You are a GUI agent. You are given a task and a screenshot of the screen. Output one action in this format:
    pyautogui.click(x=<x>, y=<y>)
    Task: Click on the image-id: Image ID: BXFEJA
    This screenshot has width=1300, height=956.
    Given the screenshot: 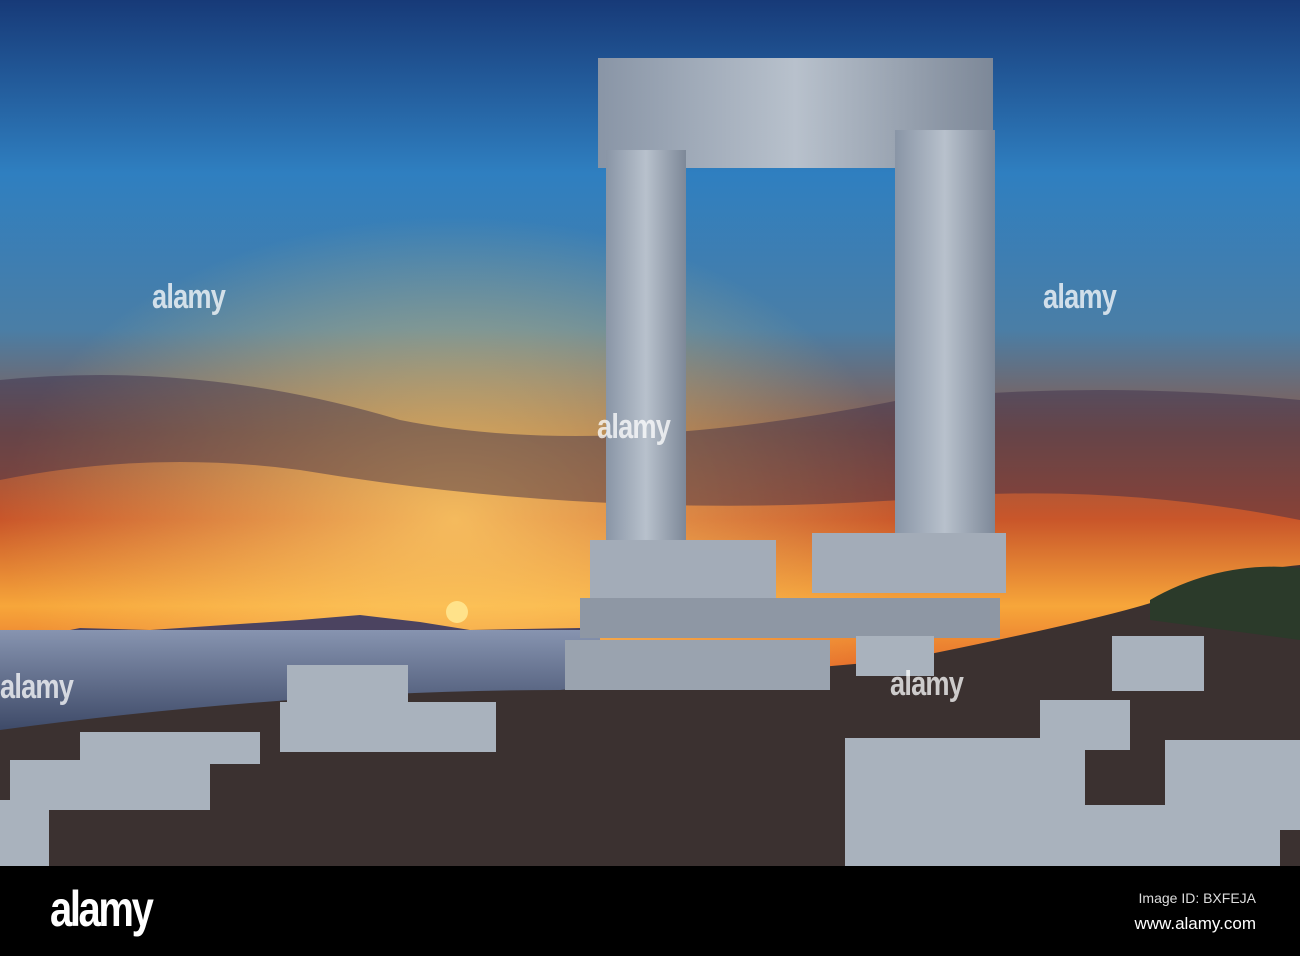 What is the action you would take?
    pyautogui.click(x=1197, y=898)
    